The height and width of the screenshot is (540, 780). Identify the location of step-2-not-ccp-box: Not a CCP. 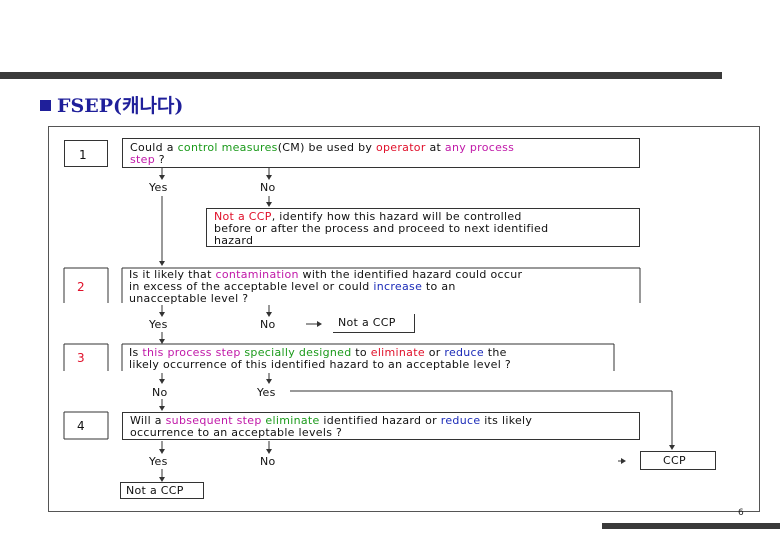
(374, 323).